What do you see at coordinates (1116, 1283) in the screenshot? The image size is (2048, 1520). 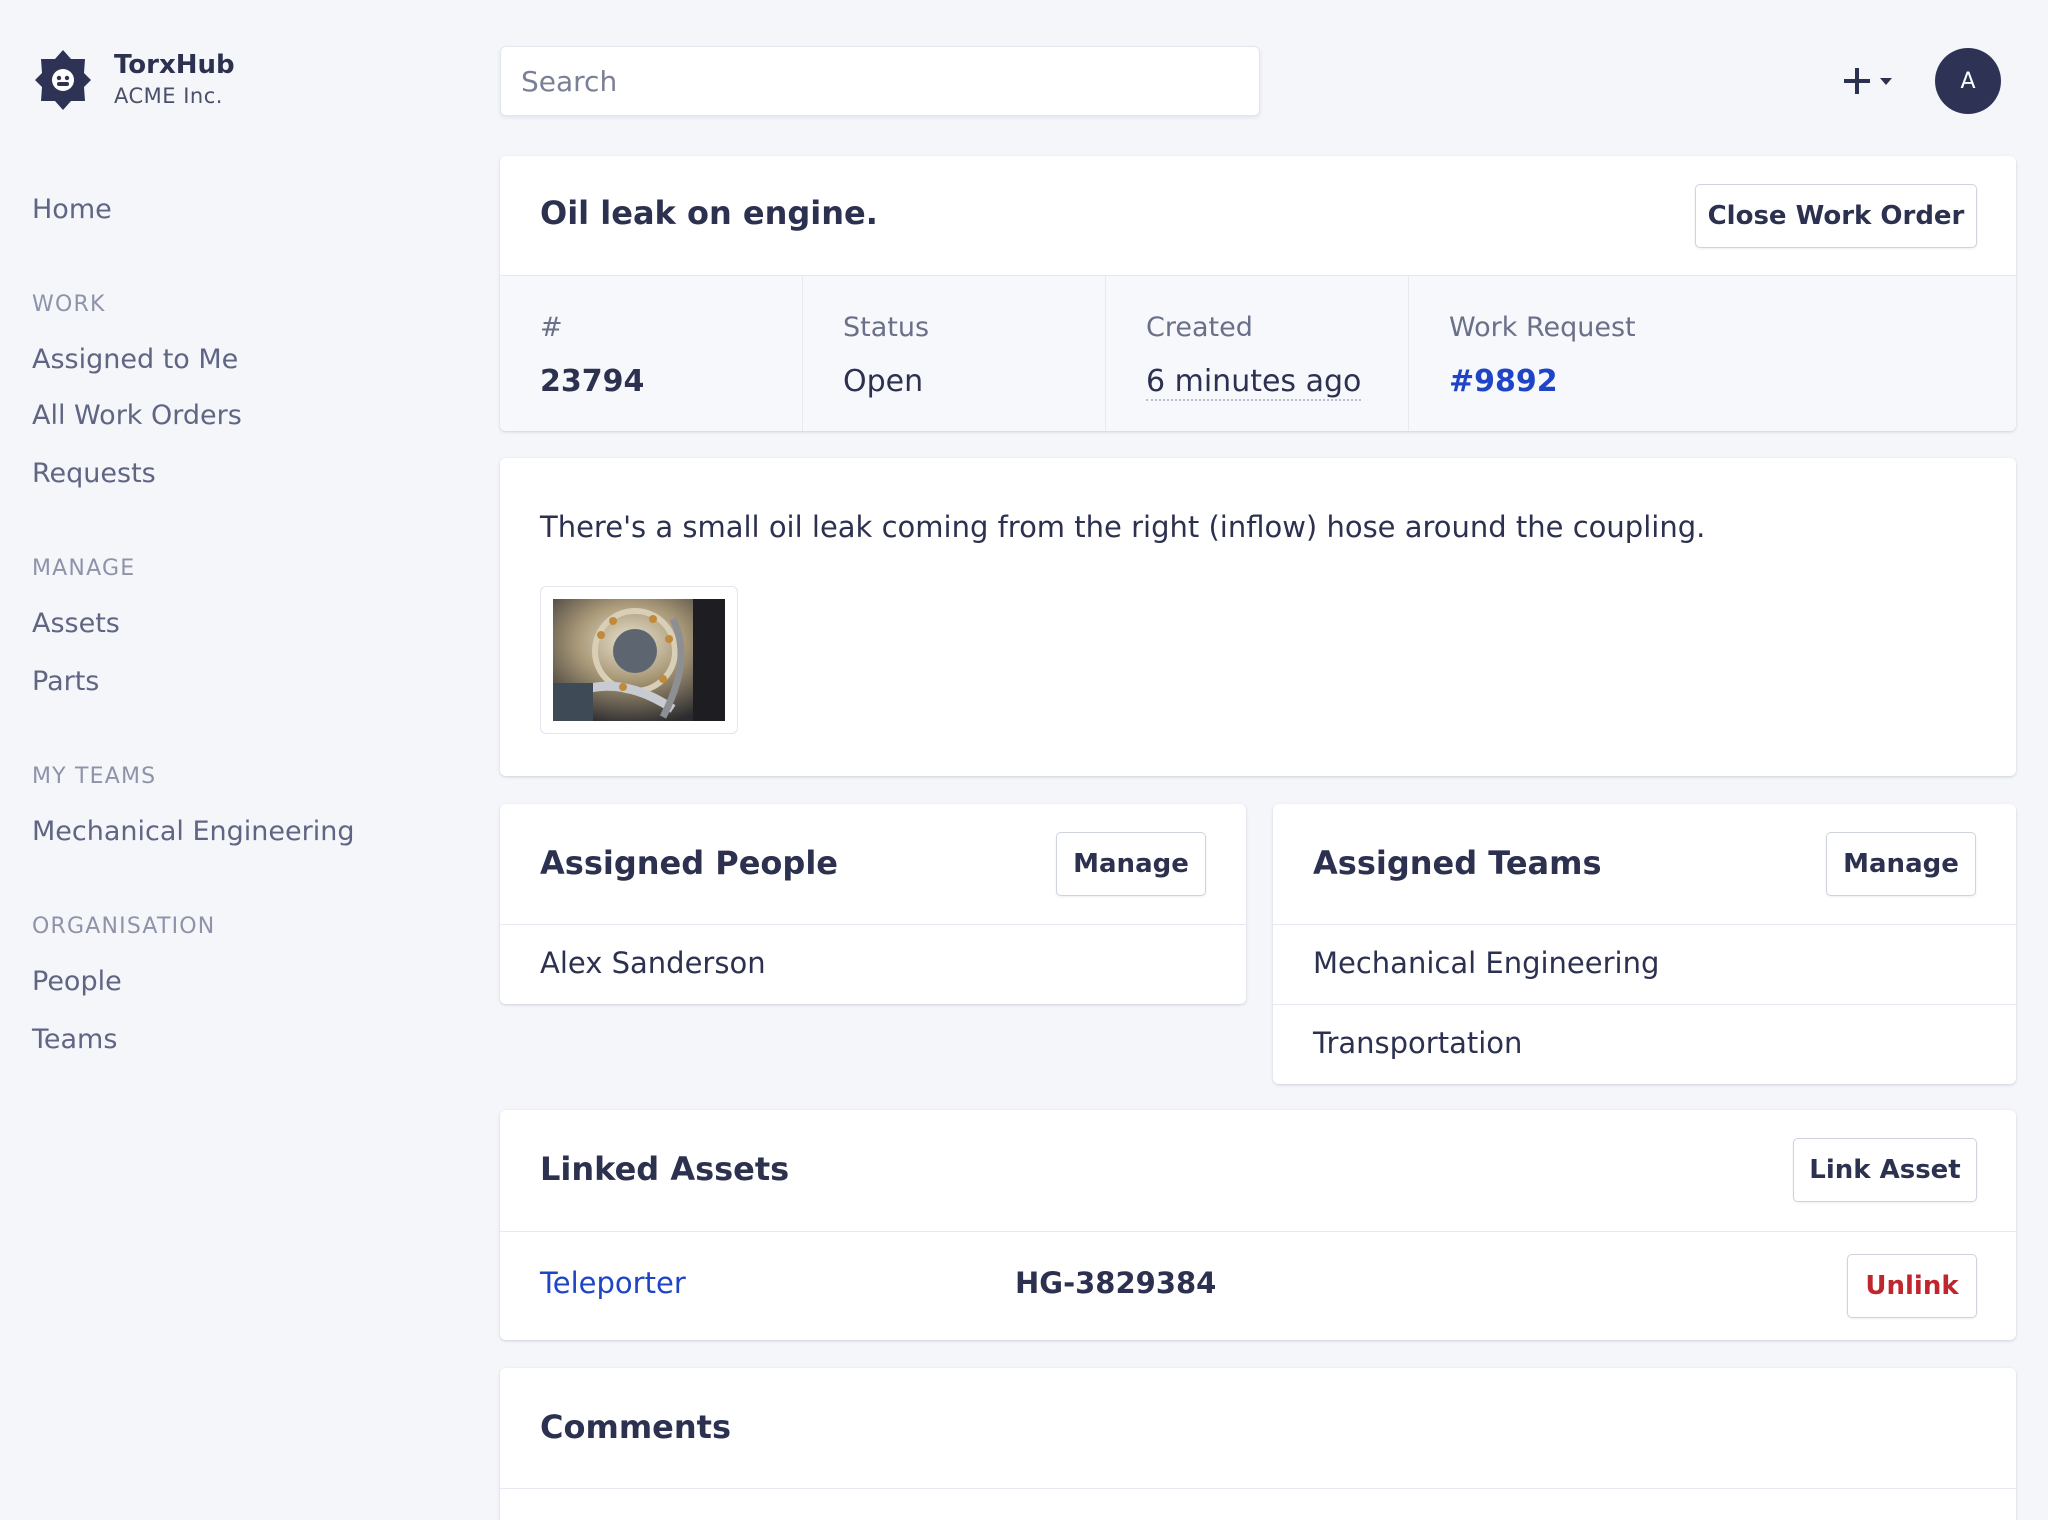 I see `asset-code: HG-3829384` at bounding box center [1116, 1283].